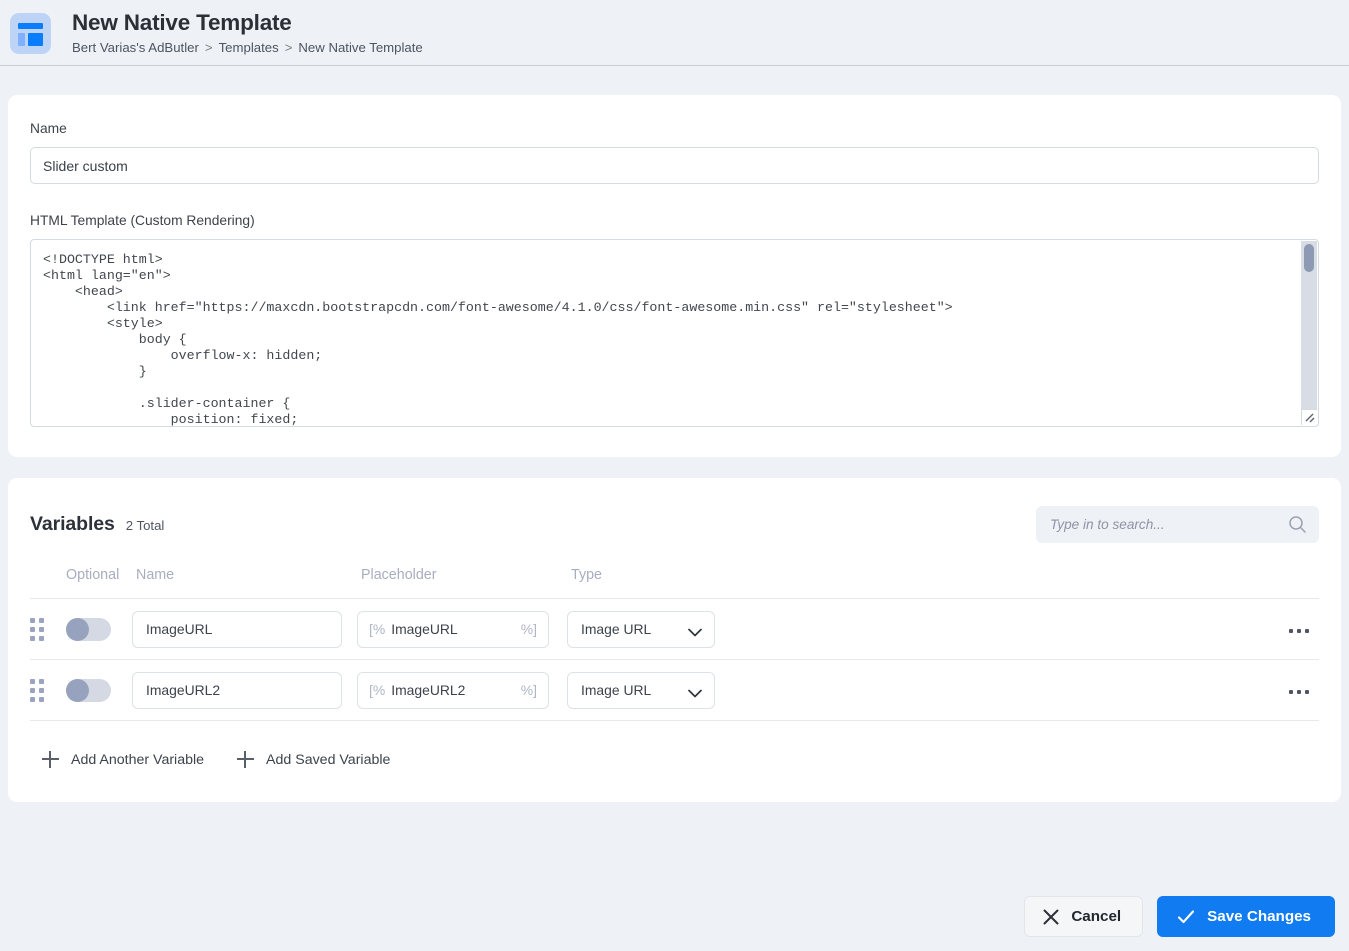 The image size is (1349, 951). I want to click on name-input, so click(674, 165).